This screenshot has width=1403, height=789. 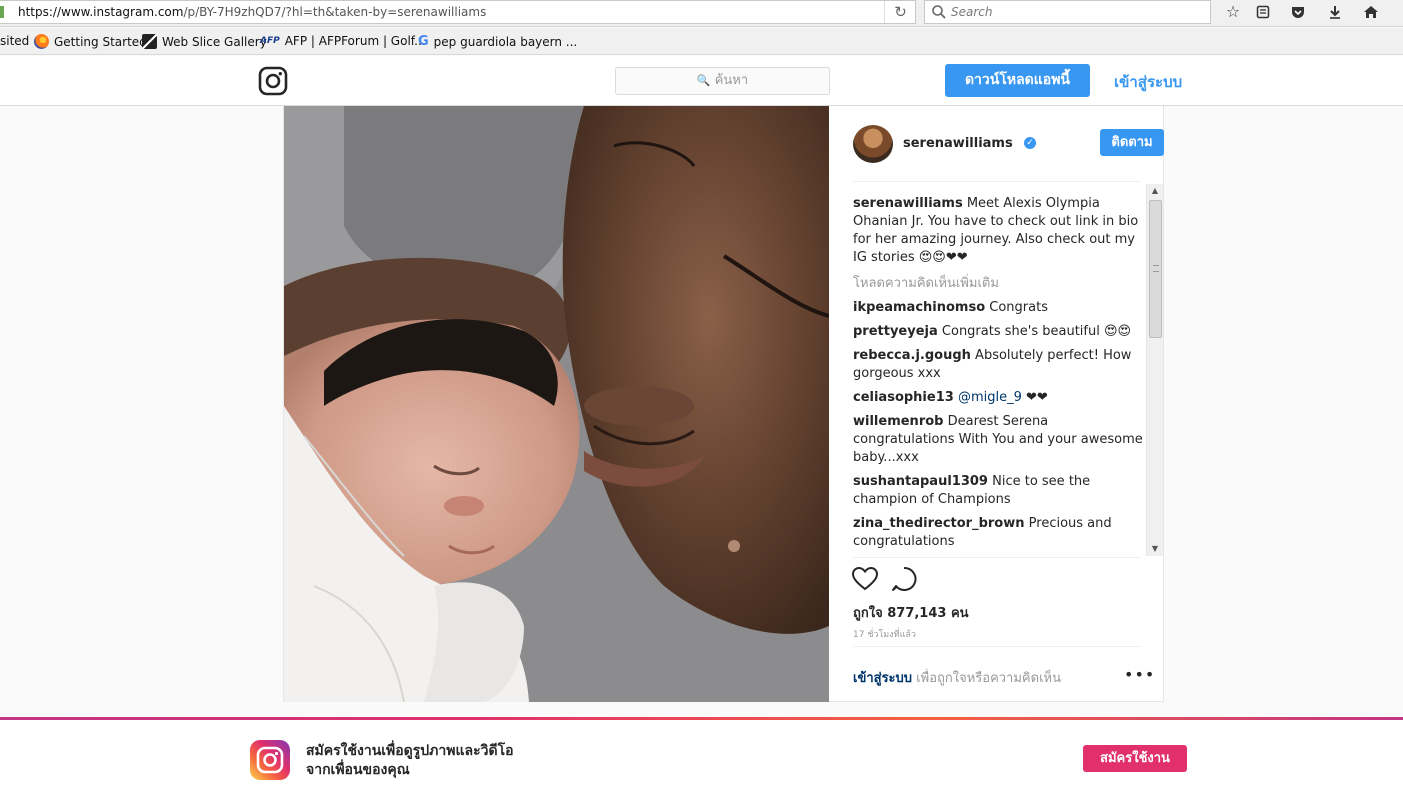 I want to click on login-prompt: เข้าสู่ระบบ เพื่อถูกใจหรือความคิดเห็น, so click(x=957, y=677).